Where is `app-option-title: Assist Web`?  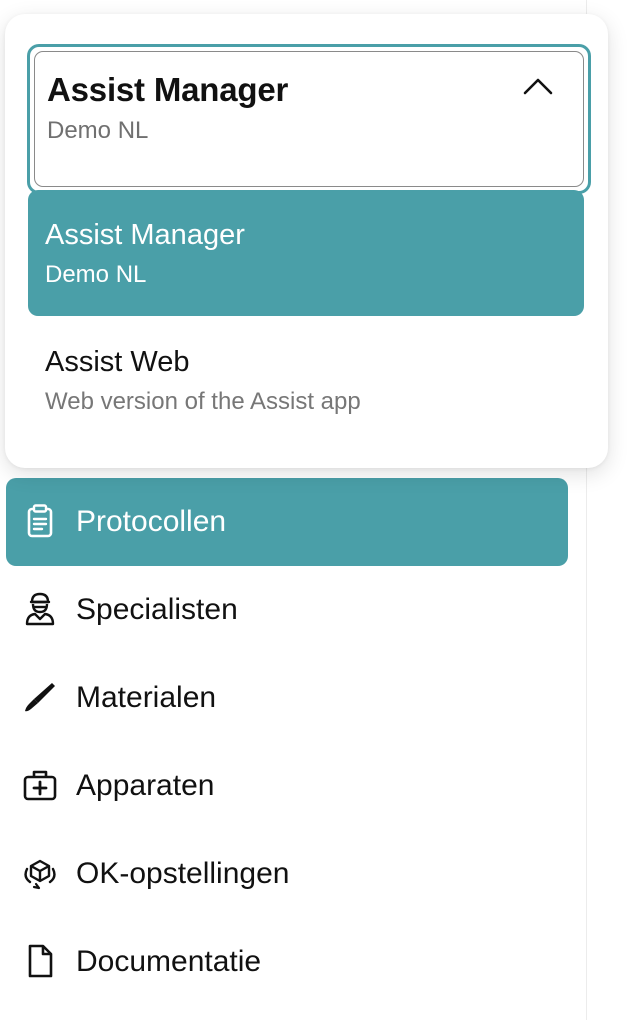 app-option-title: Assist Web is located at coordinates (117, 362).